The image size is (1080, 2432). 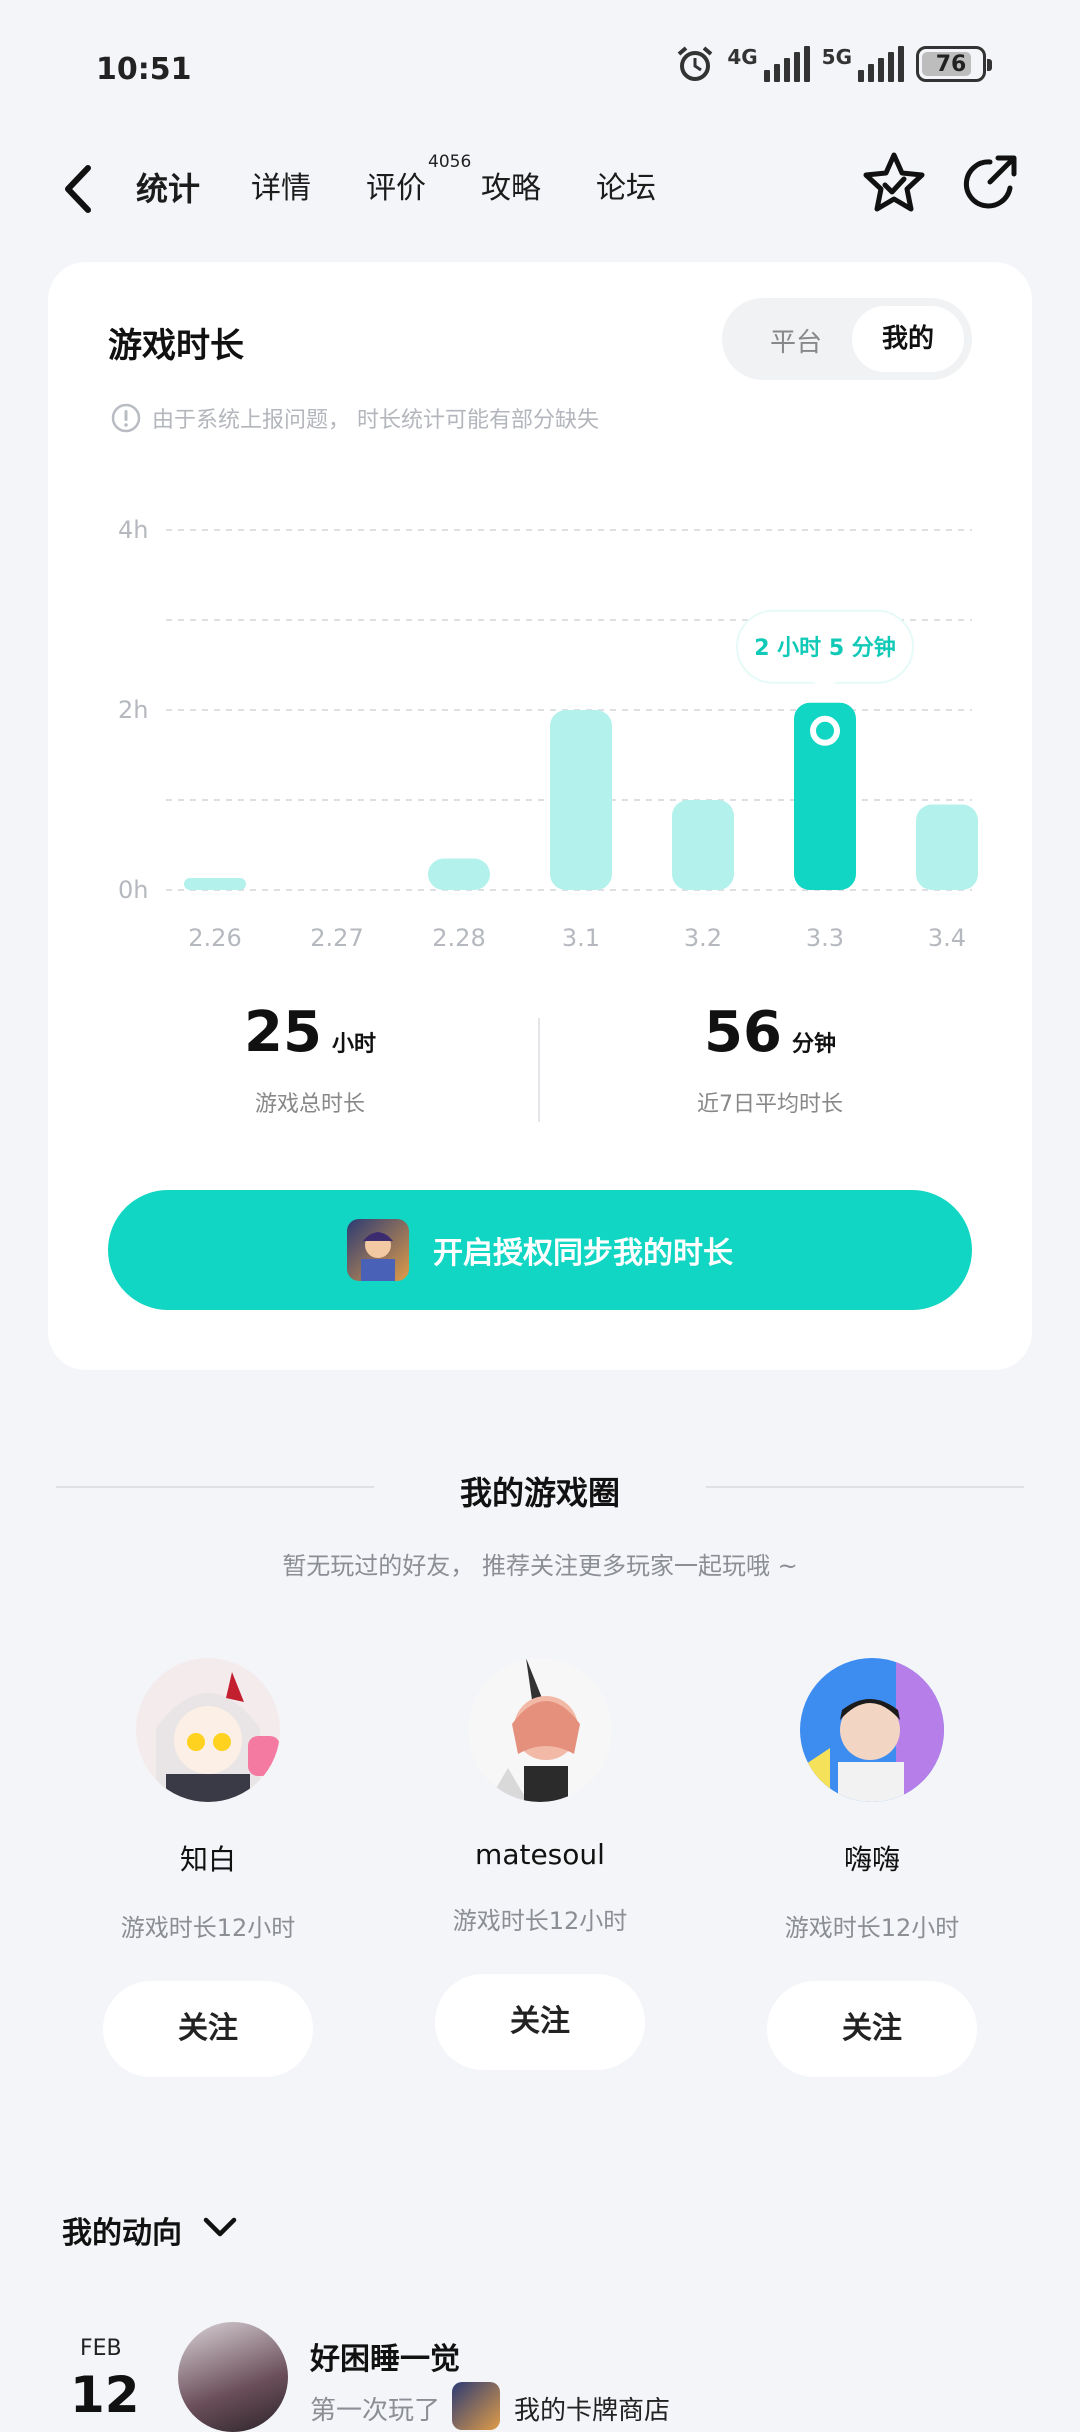 I want to click on tab-guides: 攻略, so click(x=538, y=191).